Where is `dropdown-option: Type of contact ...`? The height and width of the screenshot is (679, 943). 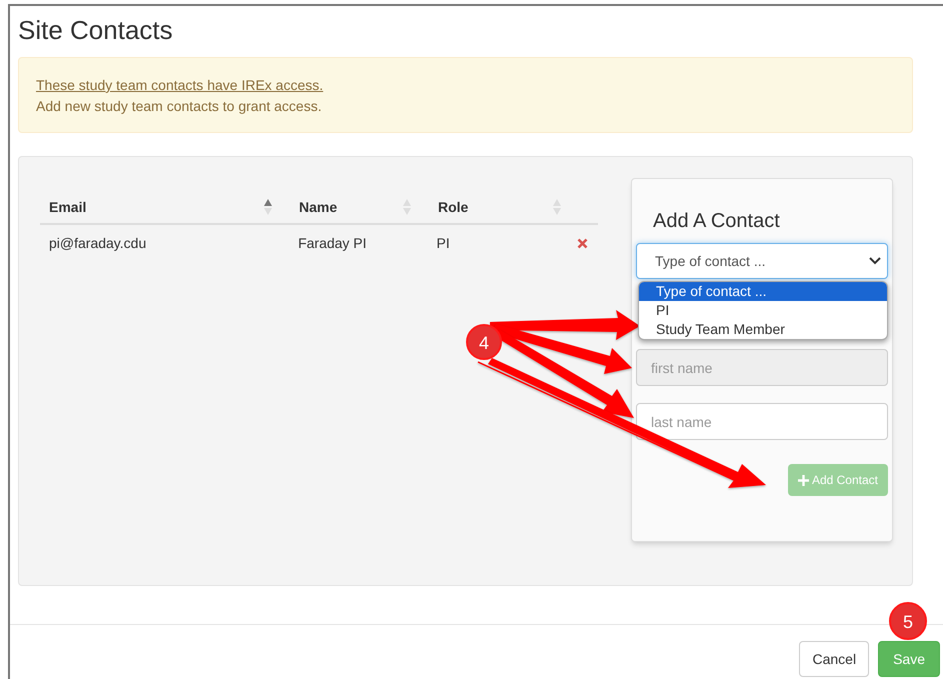
dropdown-option: Type of contact ... is located at coordinates (763, 291).